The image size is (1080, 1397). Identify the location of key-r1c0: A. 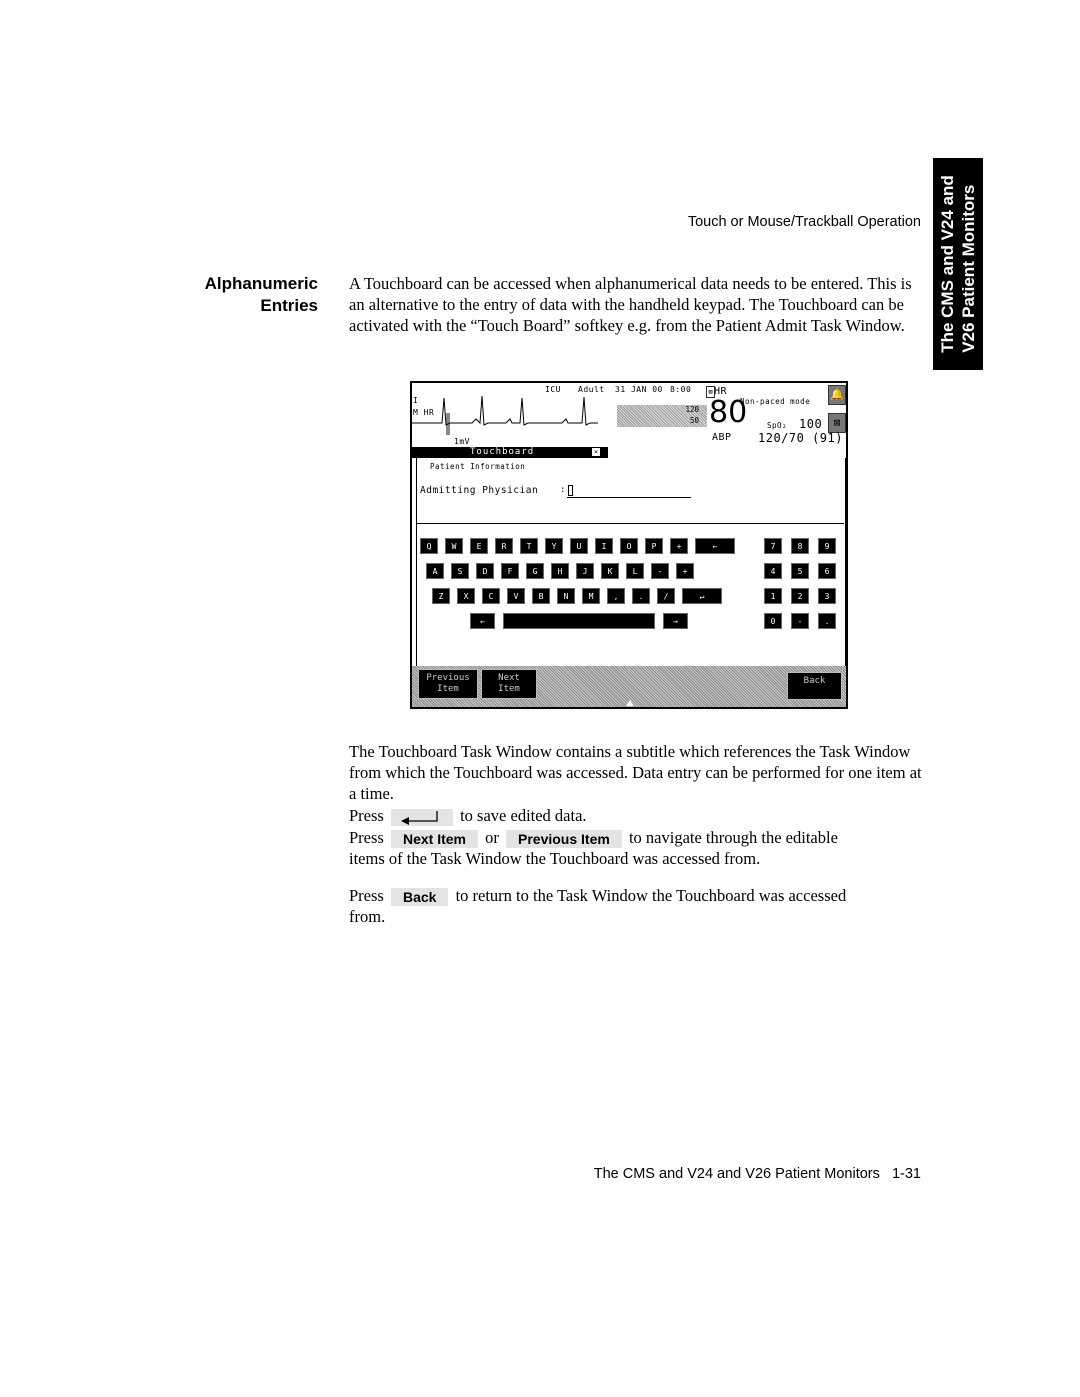
(435, 571).